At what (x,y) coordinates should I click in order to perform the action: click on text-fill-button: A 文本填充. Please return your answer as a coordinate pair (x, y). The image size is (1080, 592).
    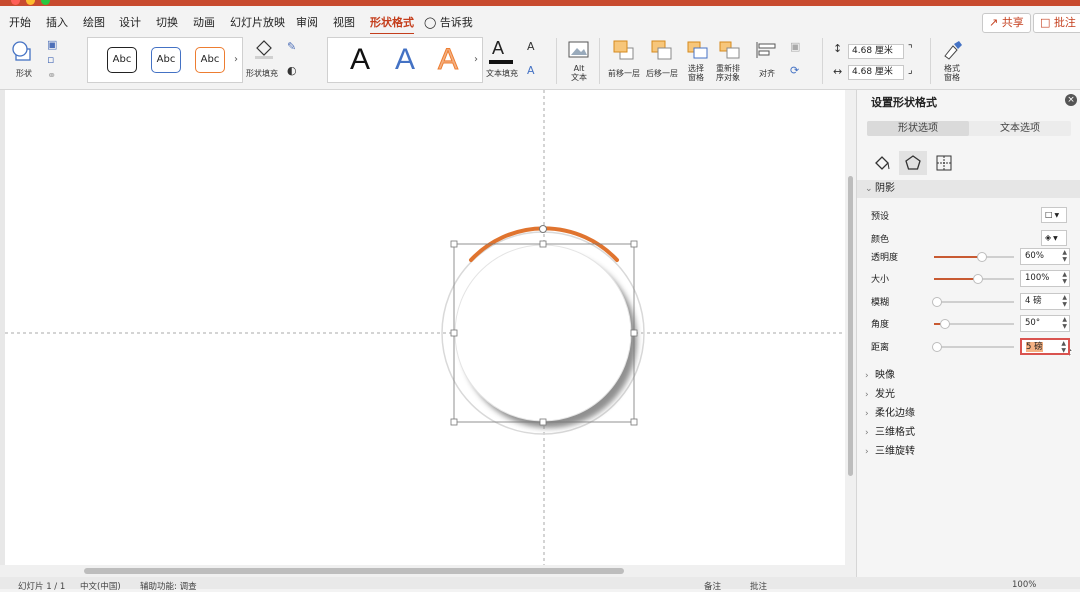
    Looking at the image, I should click on (504, 60).